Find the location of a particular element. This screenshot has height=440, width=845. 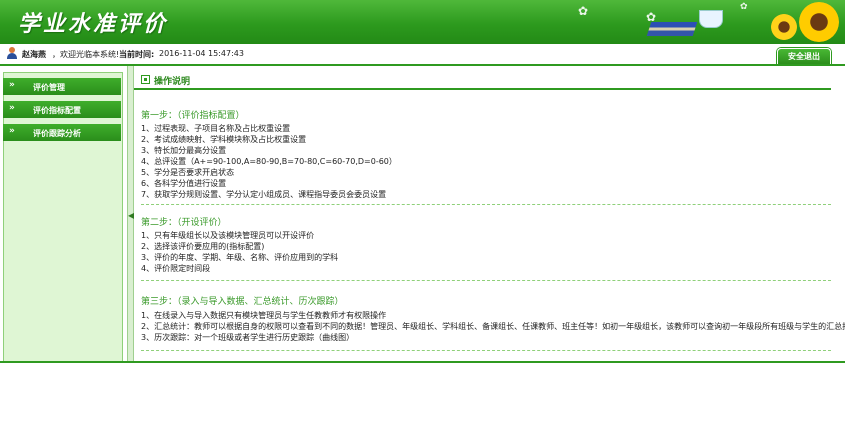

list-item: 3、评价的年度、学期、年级、名称、评价应用到的学科 is located at coordinates (240, 257).